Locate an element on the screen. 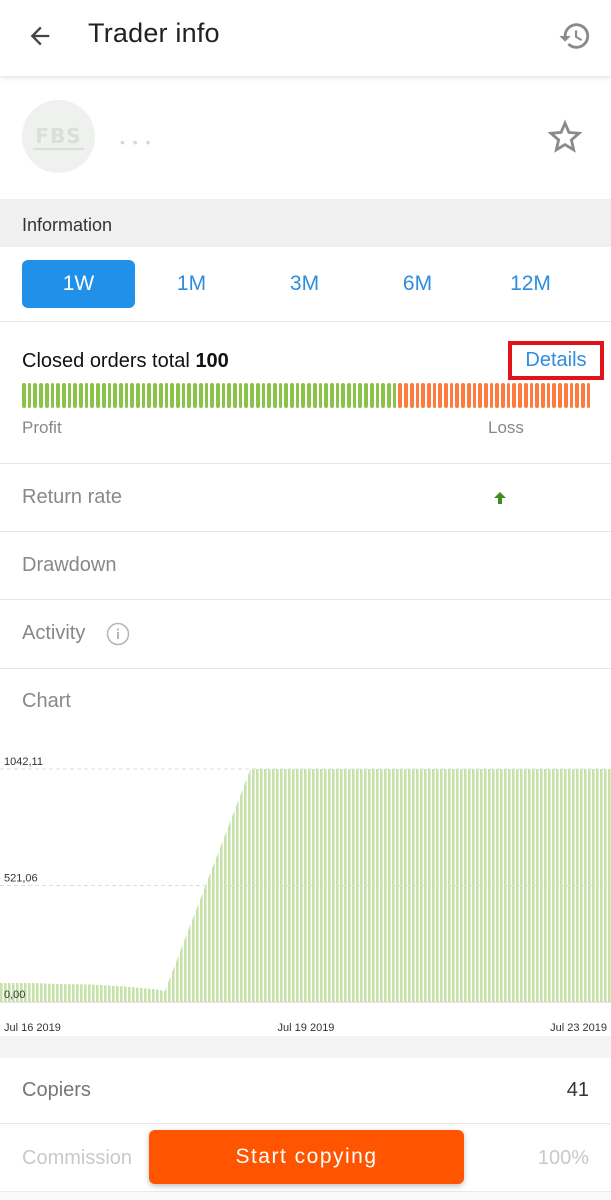  details-highlight-box: Details is located at coordinates (556, 360).